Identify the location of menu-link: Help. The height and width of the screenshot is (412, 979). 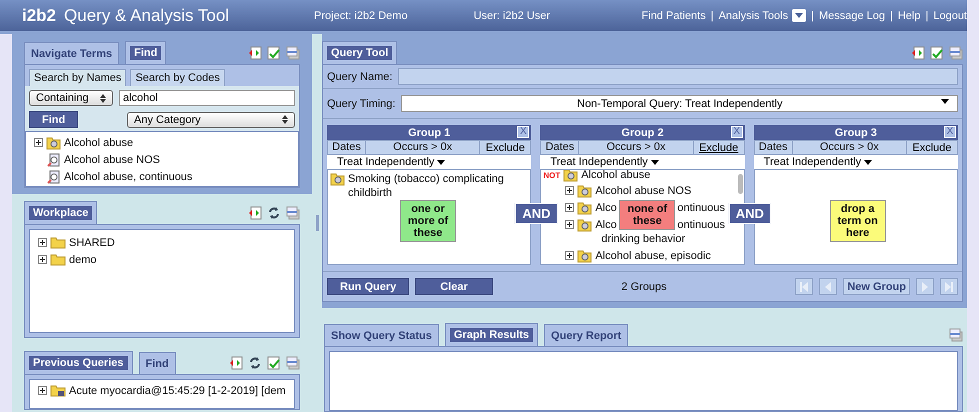
(909, 16).